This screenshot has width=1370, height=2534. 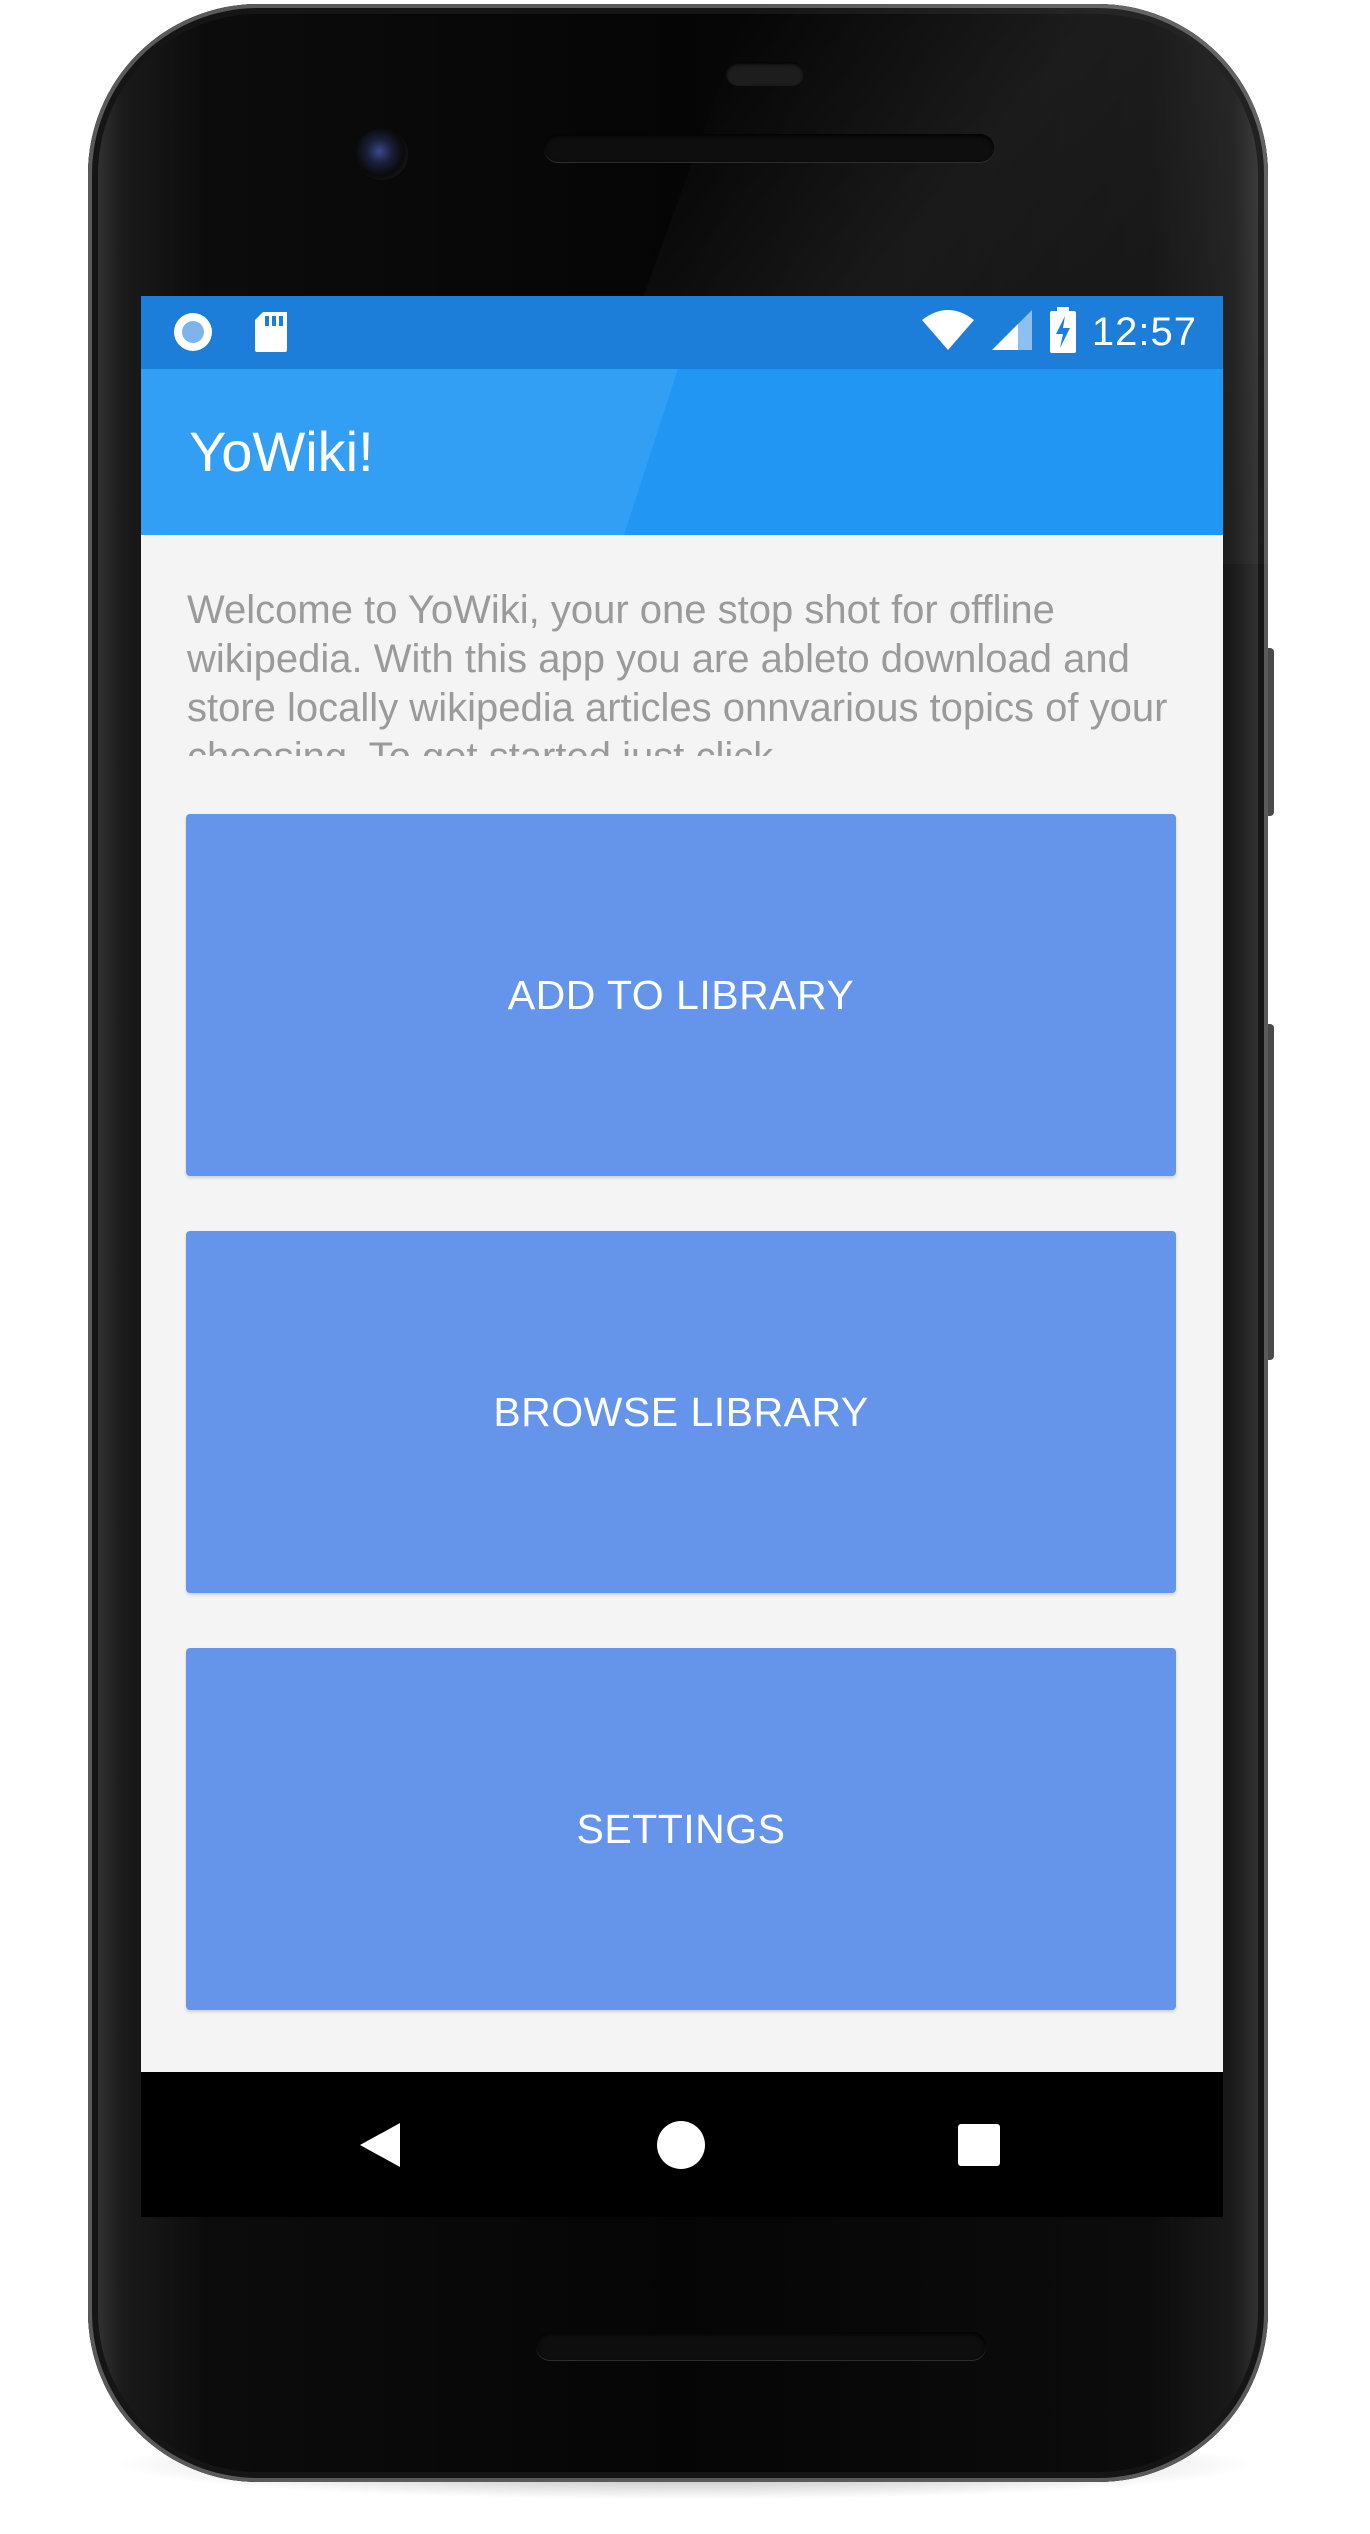 I want to click on sd-card-icon, so click(x=271, y=334).